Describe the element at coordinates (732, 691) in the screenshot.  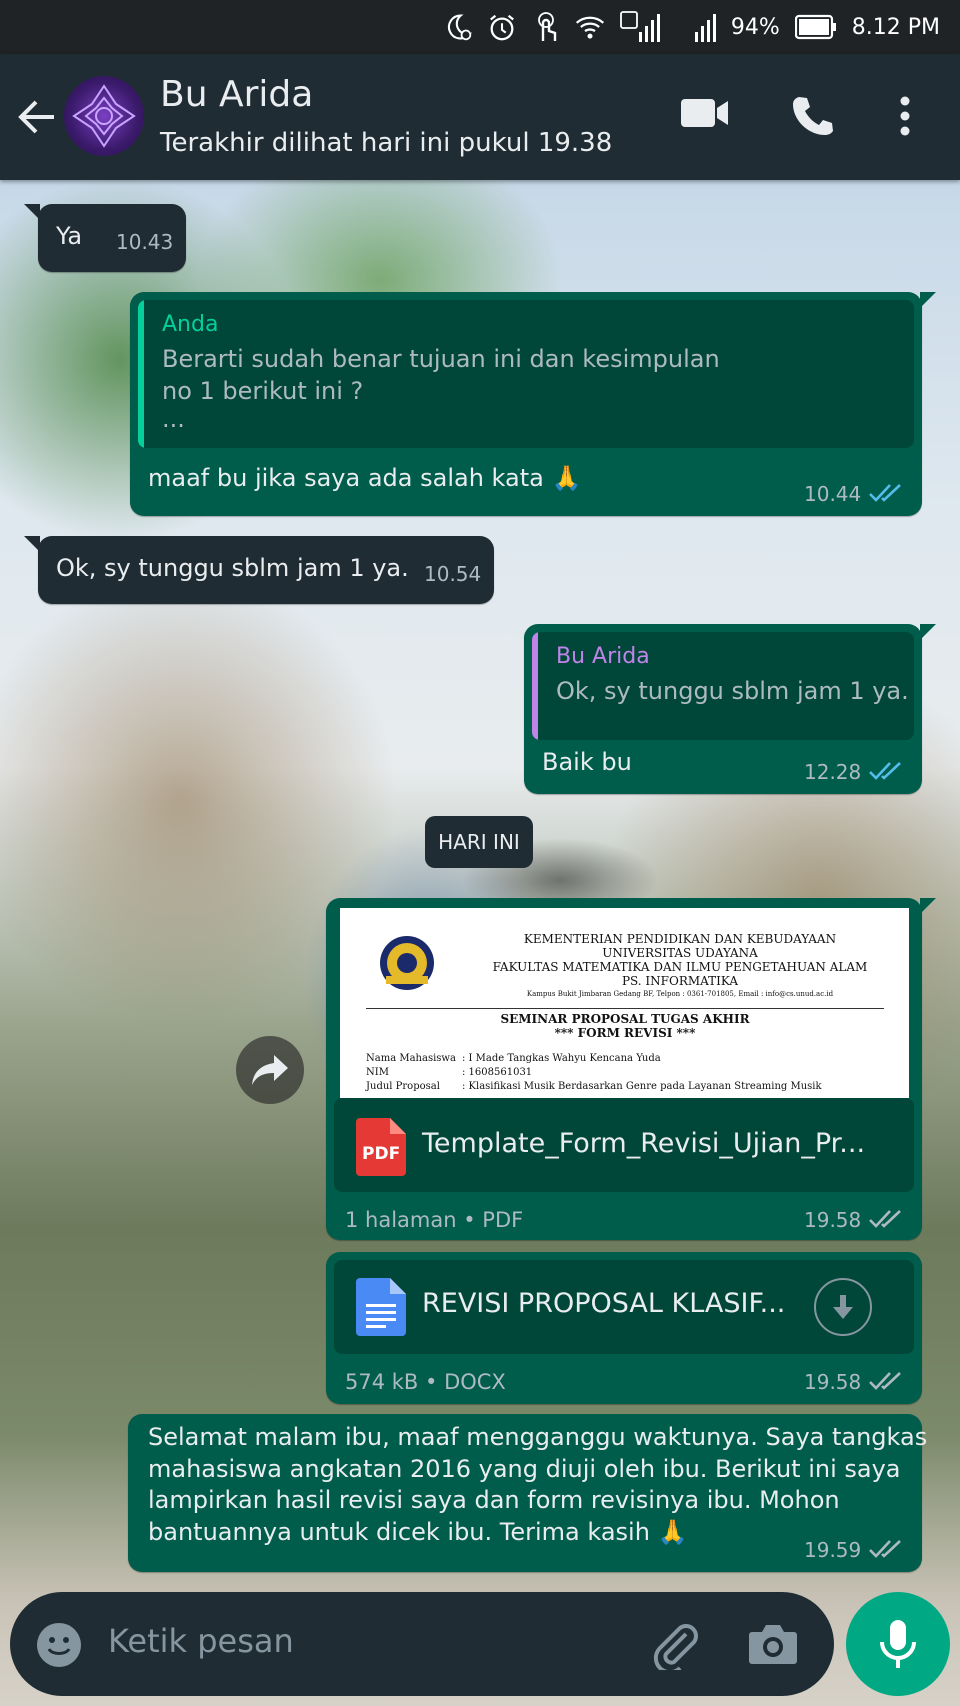
I see `quote-line: Ok, sy tunggu sblm jam 1 ya.` at that location.